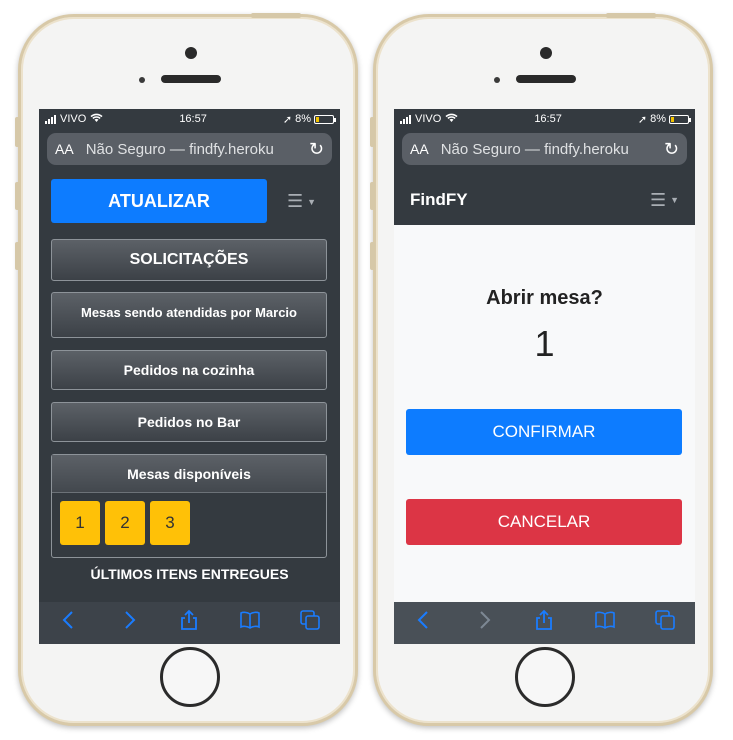  What do you see at coordinates (544, 522) in the screenshot?
I see `cancel-button: CANCELAR` at bounding box center [544, 522].